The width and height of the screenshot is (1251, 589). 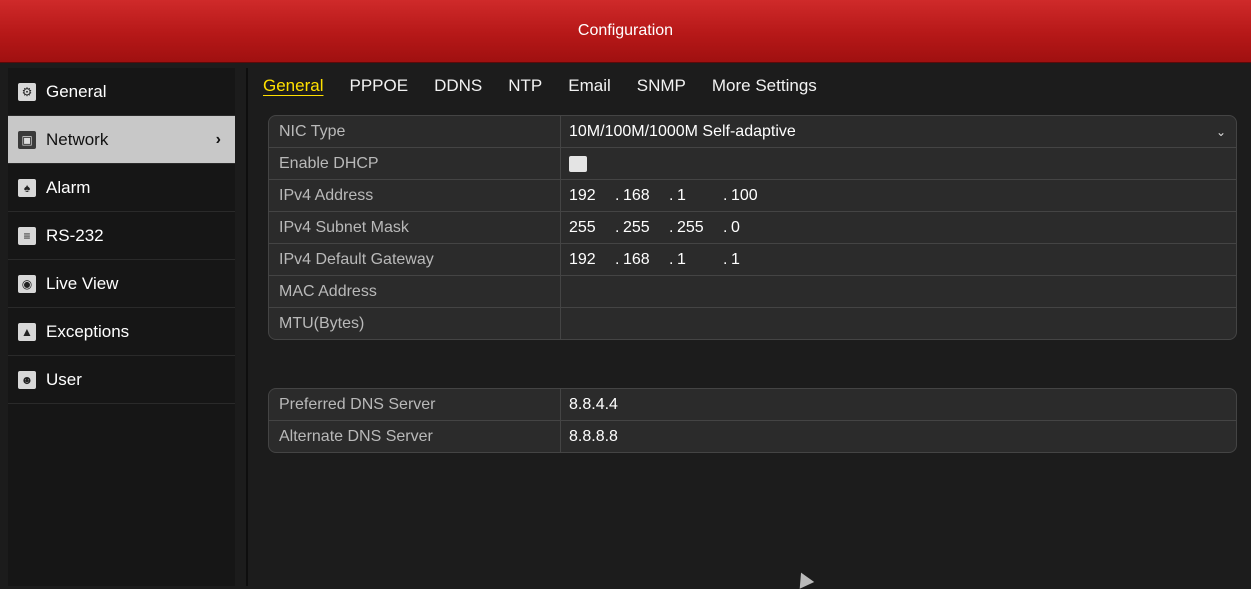 I want to click on subnet-input: 255. 255. 255. 0, so click(x=898, y=227).